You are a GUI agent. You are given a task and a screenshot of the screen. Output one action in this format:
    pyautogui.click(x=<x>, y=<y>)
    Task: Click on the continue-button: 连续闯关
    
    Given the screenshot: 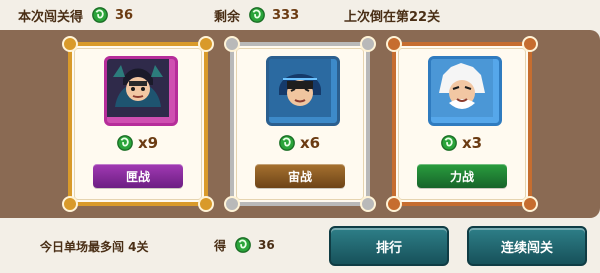 What is the action you would take?
    pyautogui.click(x=527, y=246)
    